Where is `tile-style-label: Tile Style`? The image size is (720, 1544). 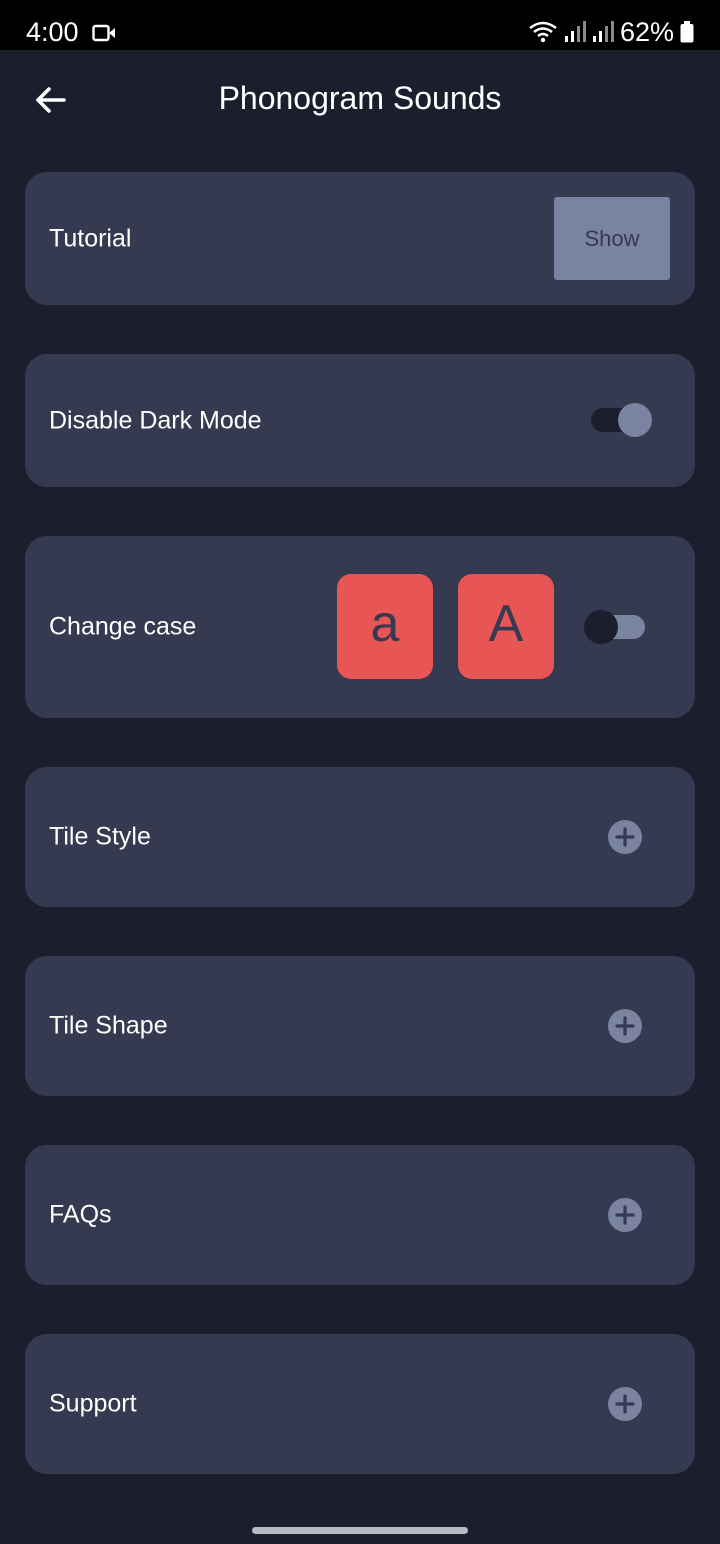 tile-style-label: Tile Style is located at coordinates (100, 836).